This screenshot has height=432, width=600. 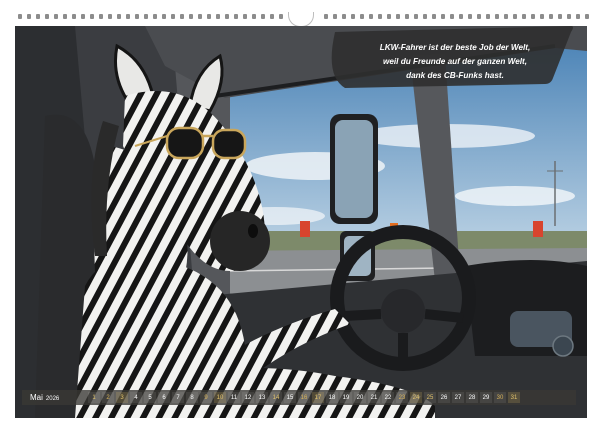 What do you see at coordinates (430, 397) in the screenshot?
I see `calendar-day: 25` at bounding box center [430, 397].